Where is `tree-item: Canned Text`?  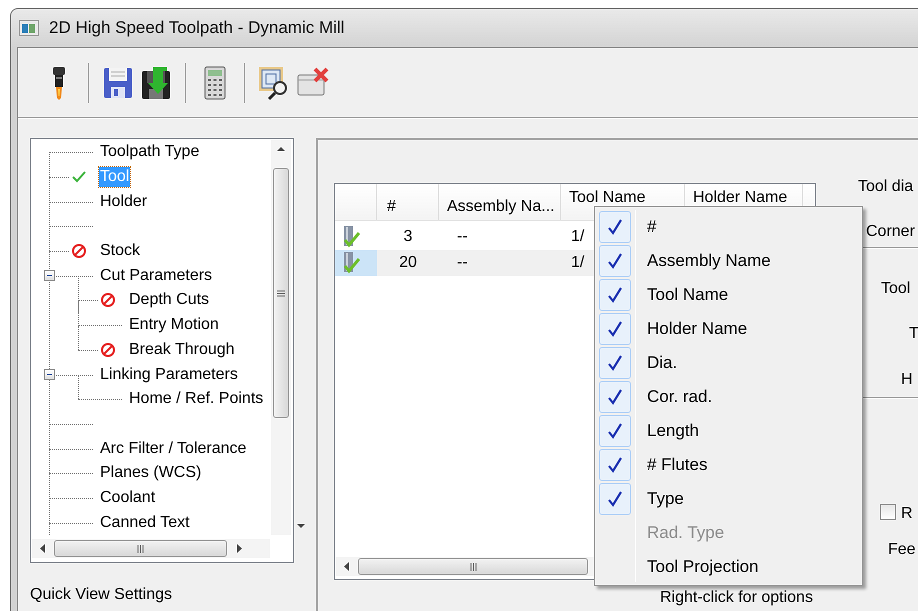 tree-item: Canned Text is located at coordinates (145, 522).